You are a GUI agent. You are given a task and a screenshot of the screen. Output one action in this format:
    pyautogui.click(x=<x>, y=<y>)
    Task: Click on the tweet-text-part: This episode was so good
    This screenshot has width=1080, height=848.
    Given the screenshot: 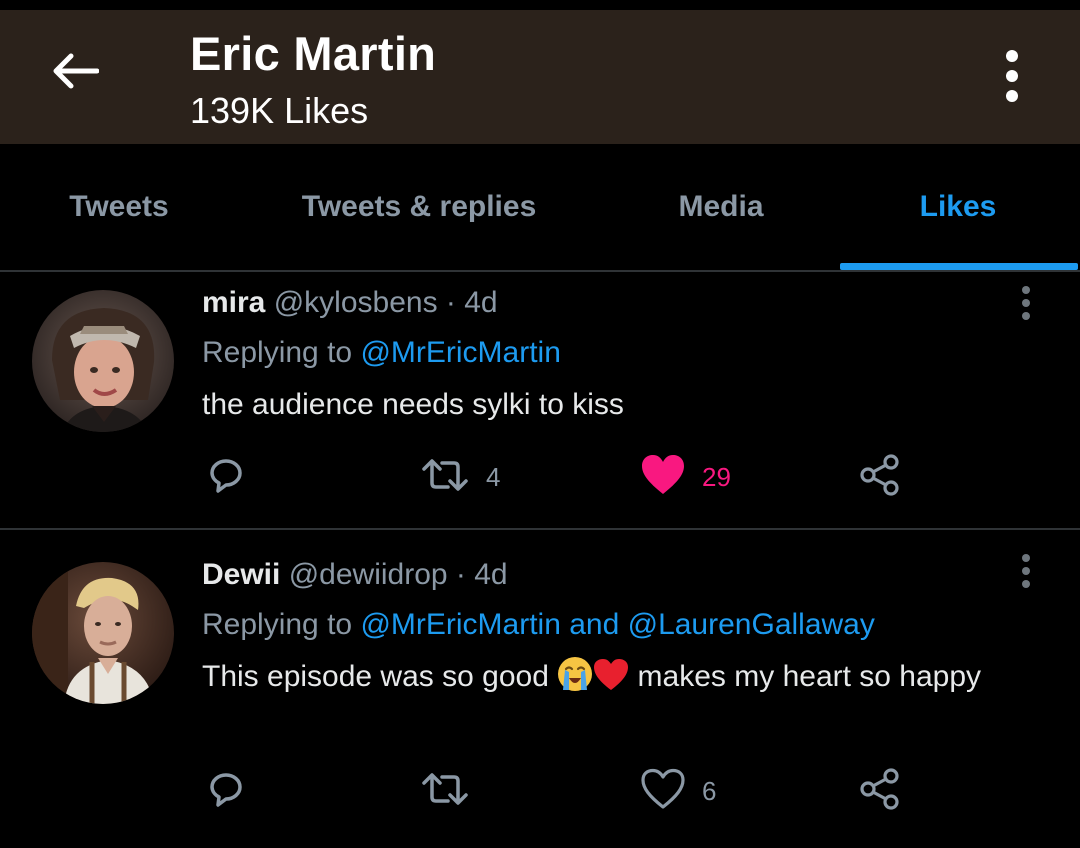 What is the action you would take?
    pyautogui.click(x=380, y=676)
    